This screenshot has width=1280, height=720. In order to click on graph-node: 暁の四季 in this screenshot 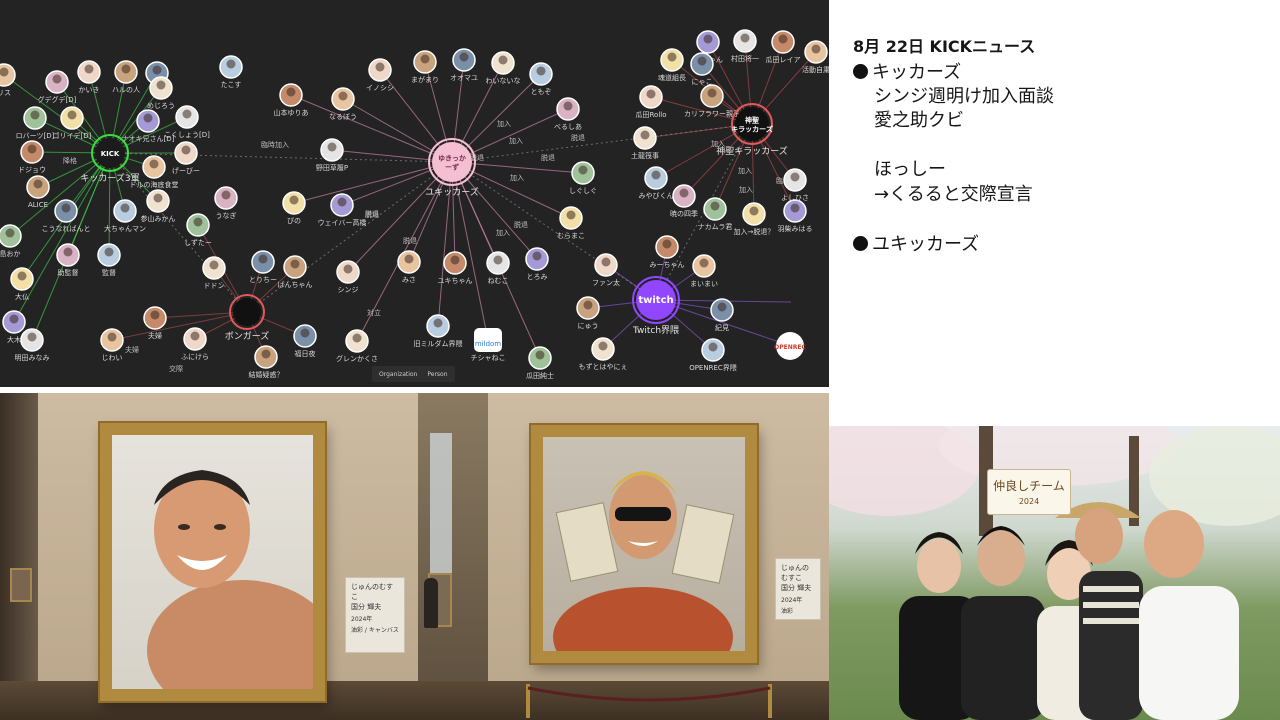, I will do `click(684, 201)`.